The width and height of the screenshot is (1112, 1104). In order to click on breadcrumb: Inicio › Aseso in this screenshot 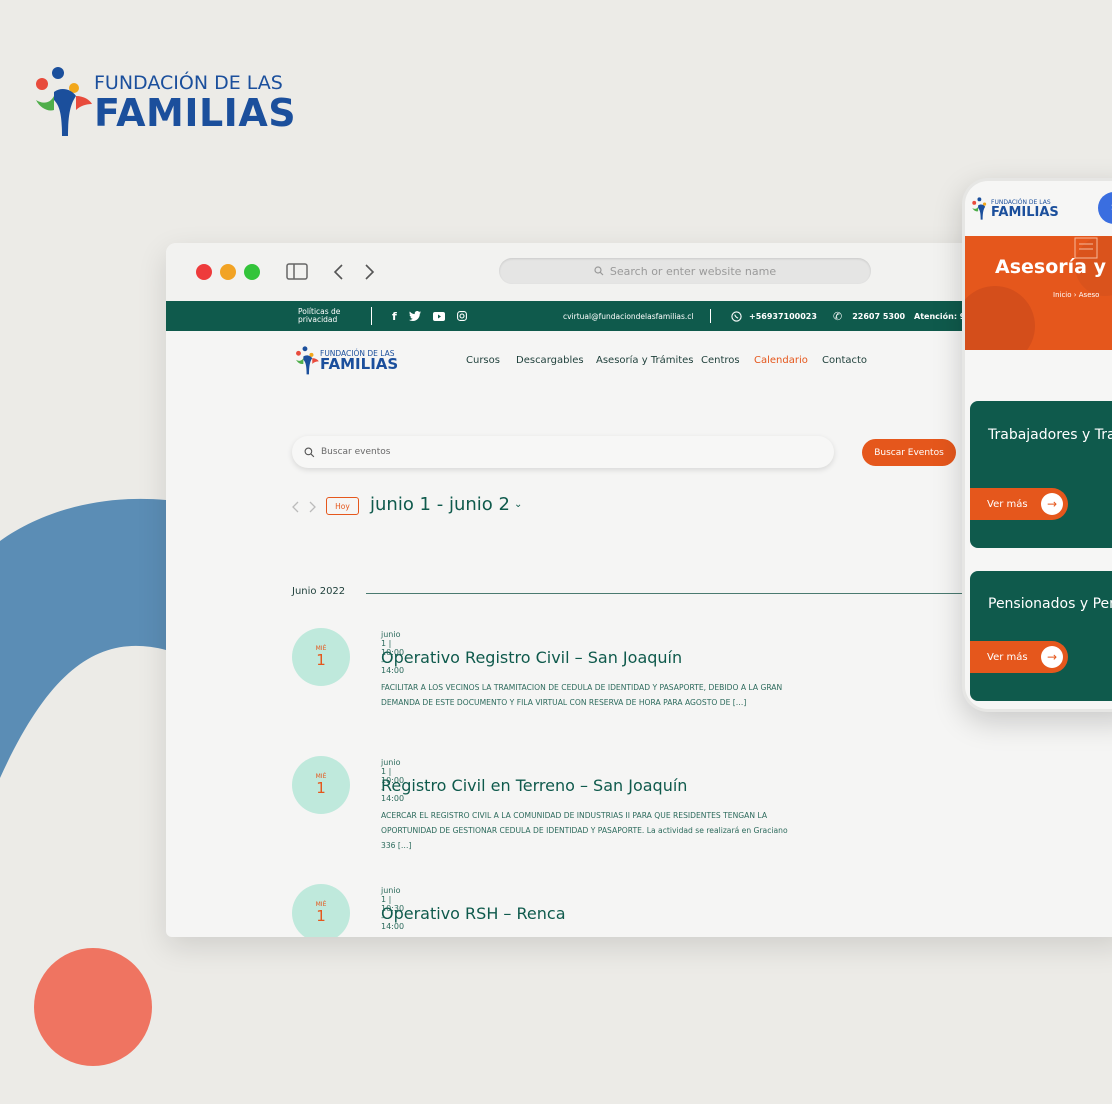, I will do `click(1076, 295)`.